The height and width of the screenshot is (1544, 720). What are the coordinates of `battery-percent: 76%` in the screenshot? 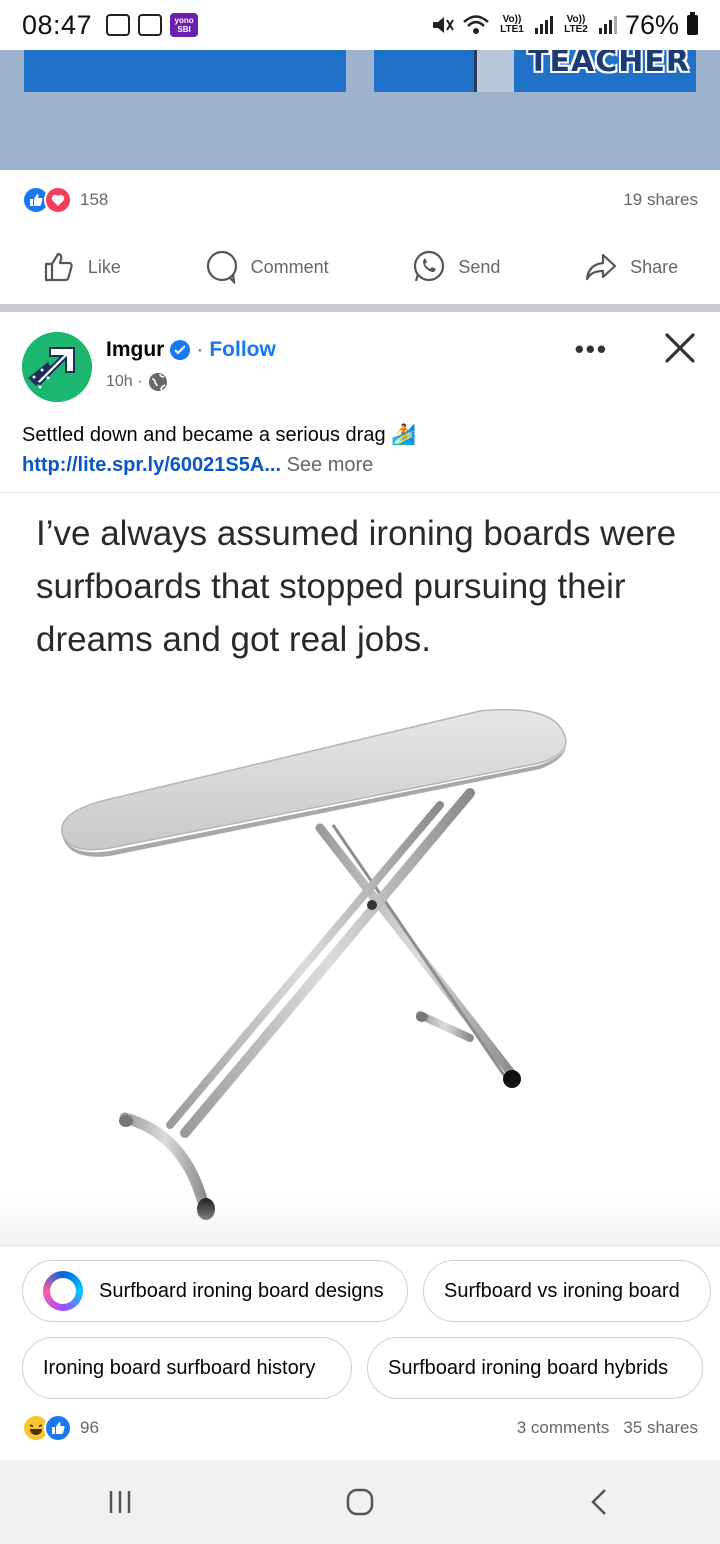 It's located at (651, 24).